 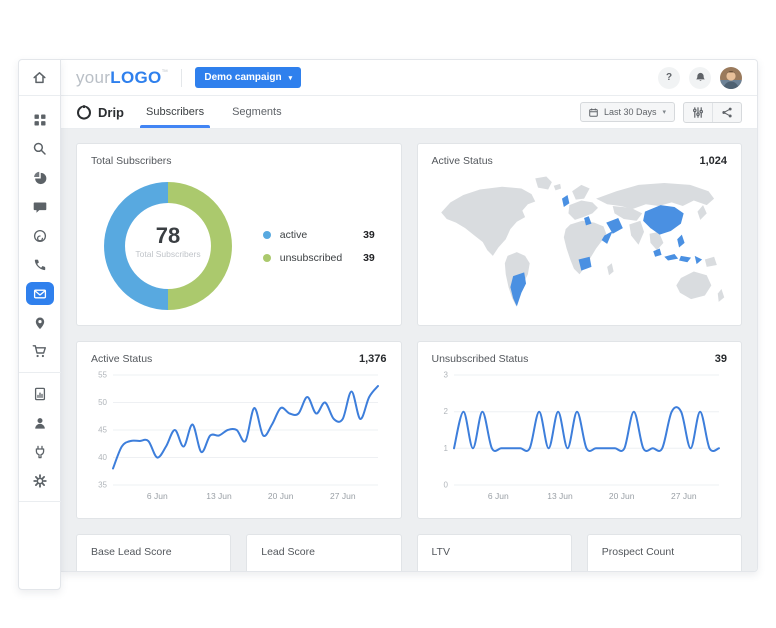 I want to click on card-value: 39, so click(x=720, y=359).